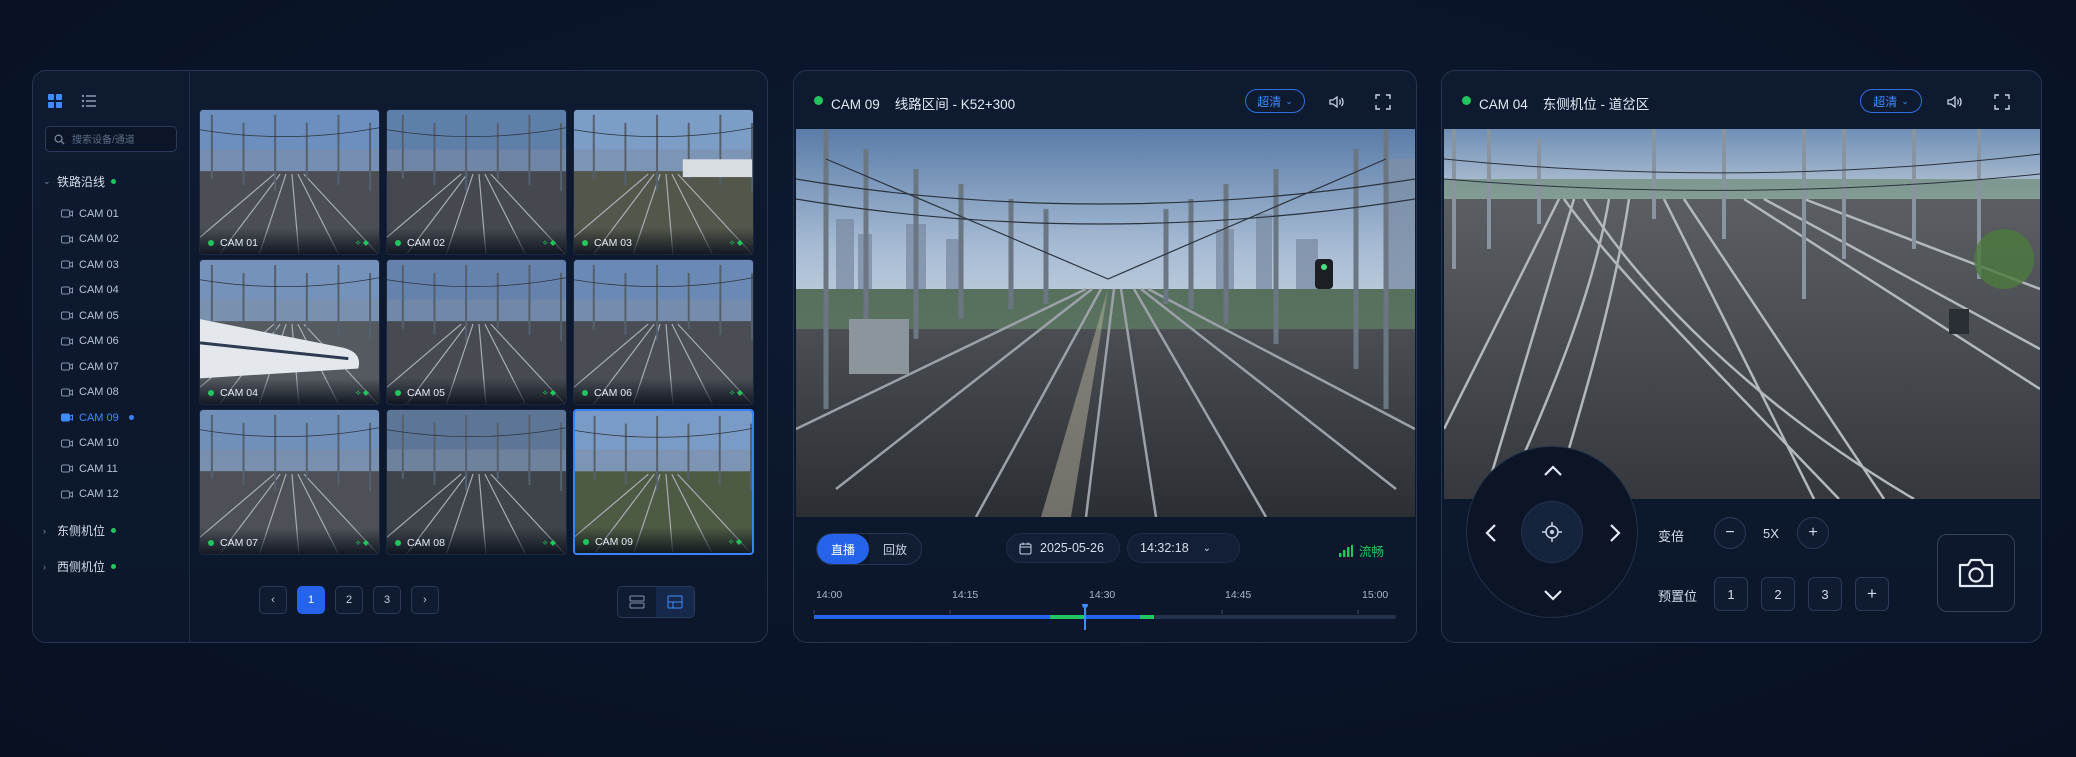 This screenshot has width=2076, height=757. I want to click on chevron-right-icon: ›, so click(44, 566).